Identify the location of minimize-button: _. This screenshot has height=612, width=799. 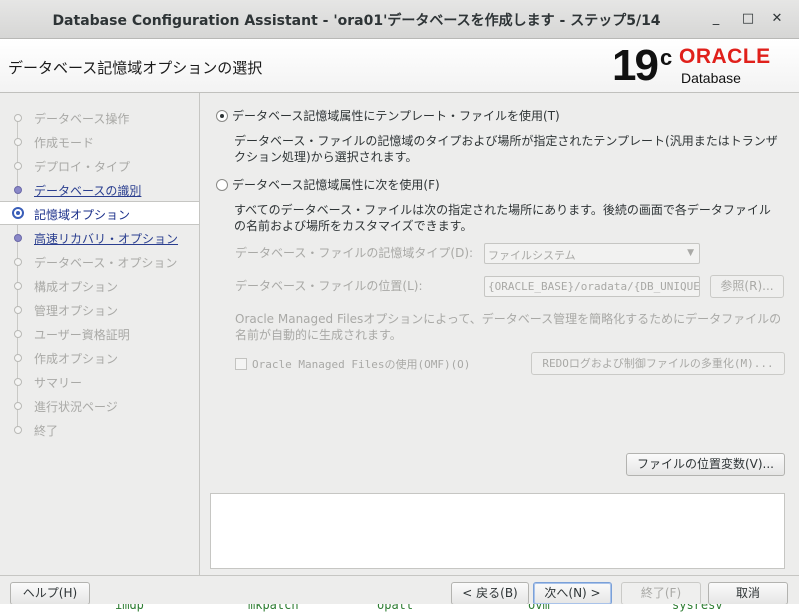
(716, 19).